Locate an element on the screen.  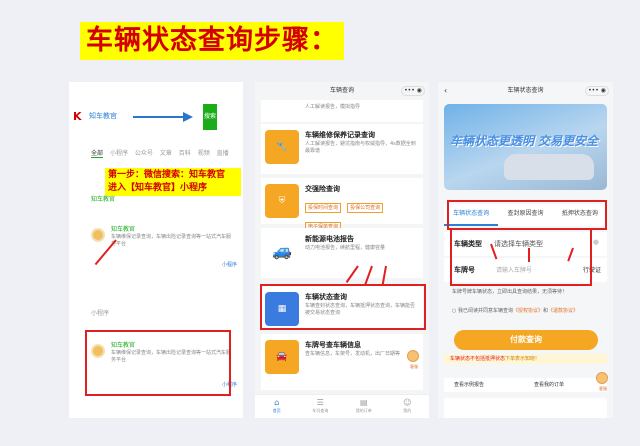
blue-arrow-line is located at coordinates (160, 117).